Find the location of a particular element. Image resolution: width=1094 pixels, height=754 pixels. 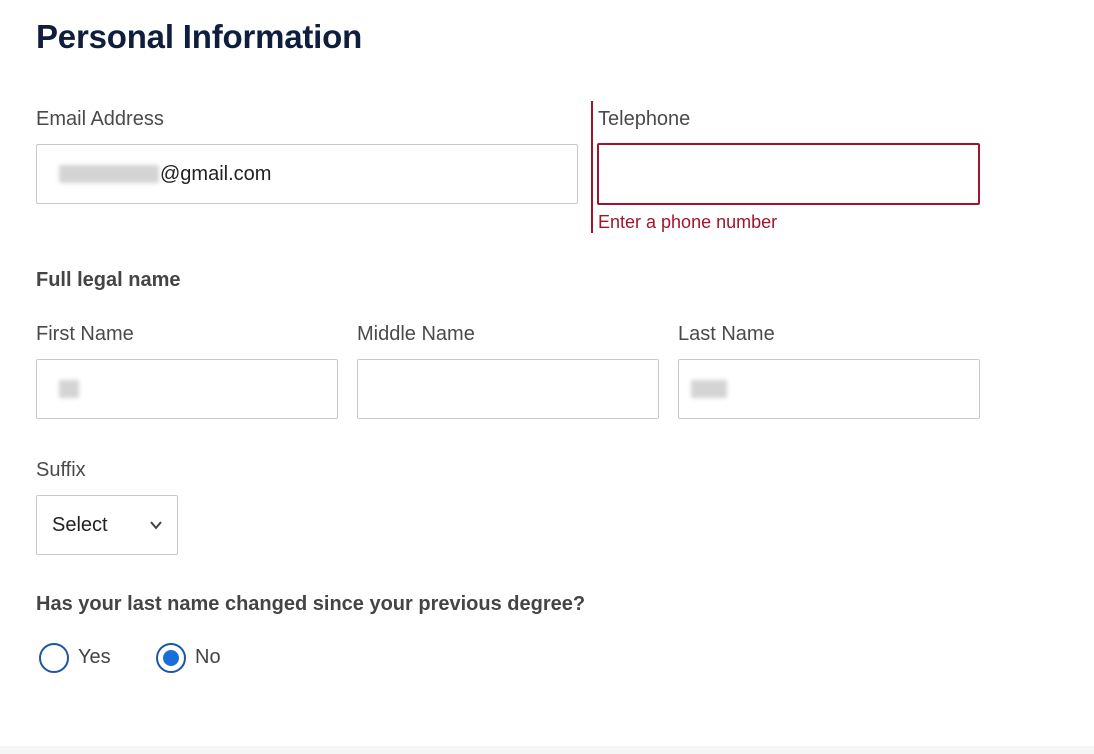

first-name-field is located at coordinates (187, 389).